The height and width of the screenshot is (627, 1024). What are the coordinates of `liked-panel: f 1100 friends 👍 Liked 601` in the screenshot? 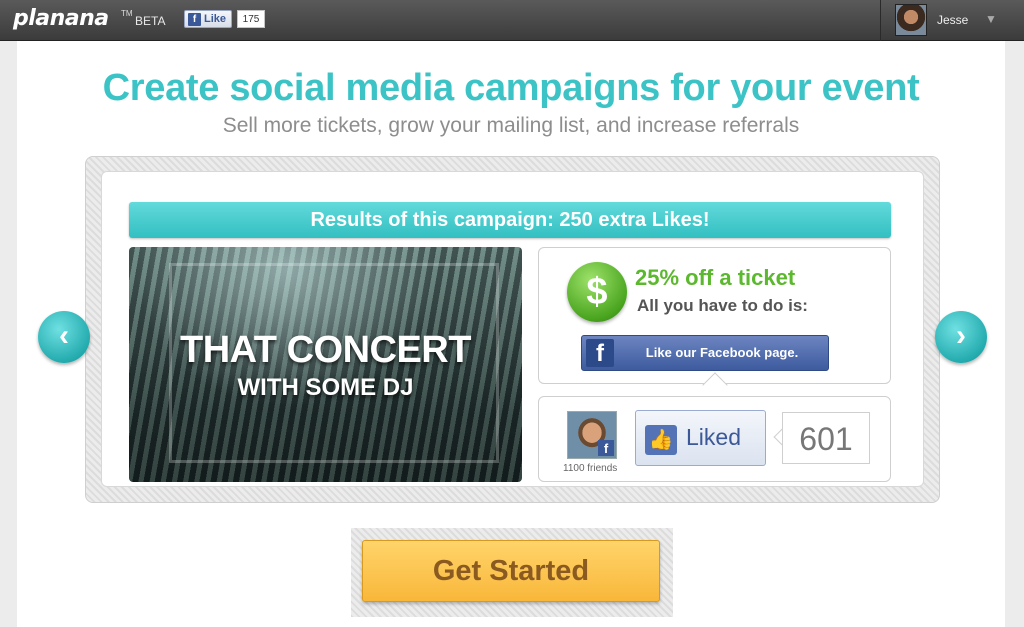 It's located at (714, 439).